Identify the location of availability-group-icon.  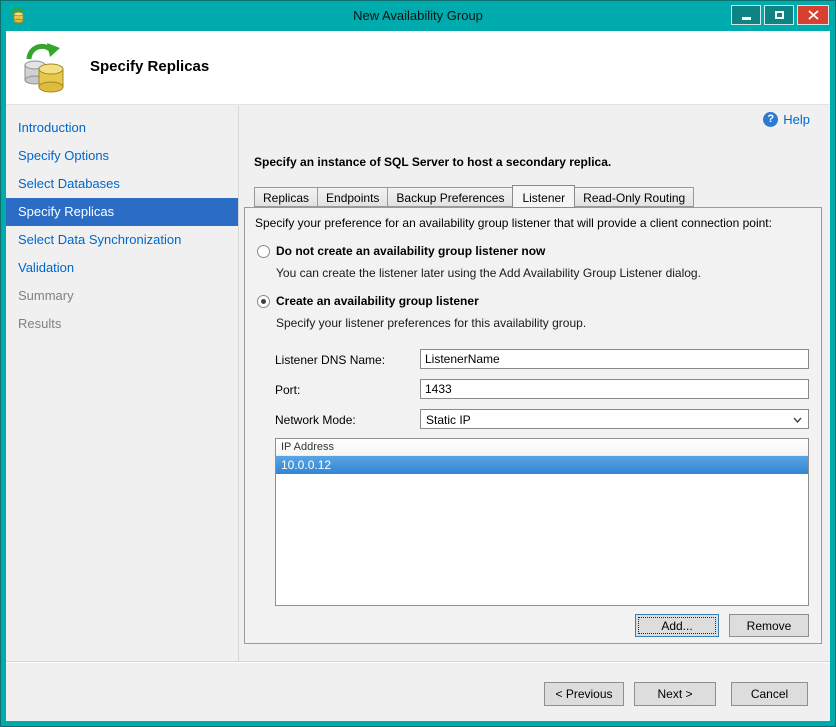
(44, 68).